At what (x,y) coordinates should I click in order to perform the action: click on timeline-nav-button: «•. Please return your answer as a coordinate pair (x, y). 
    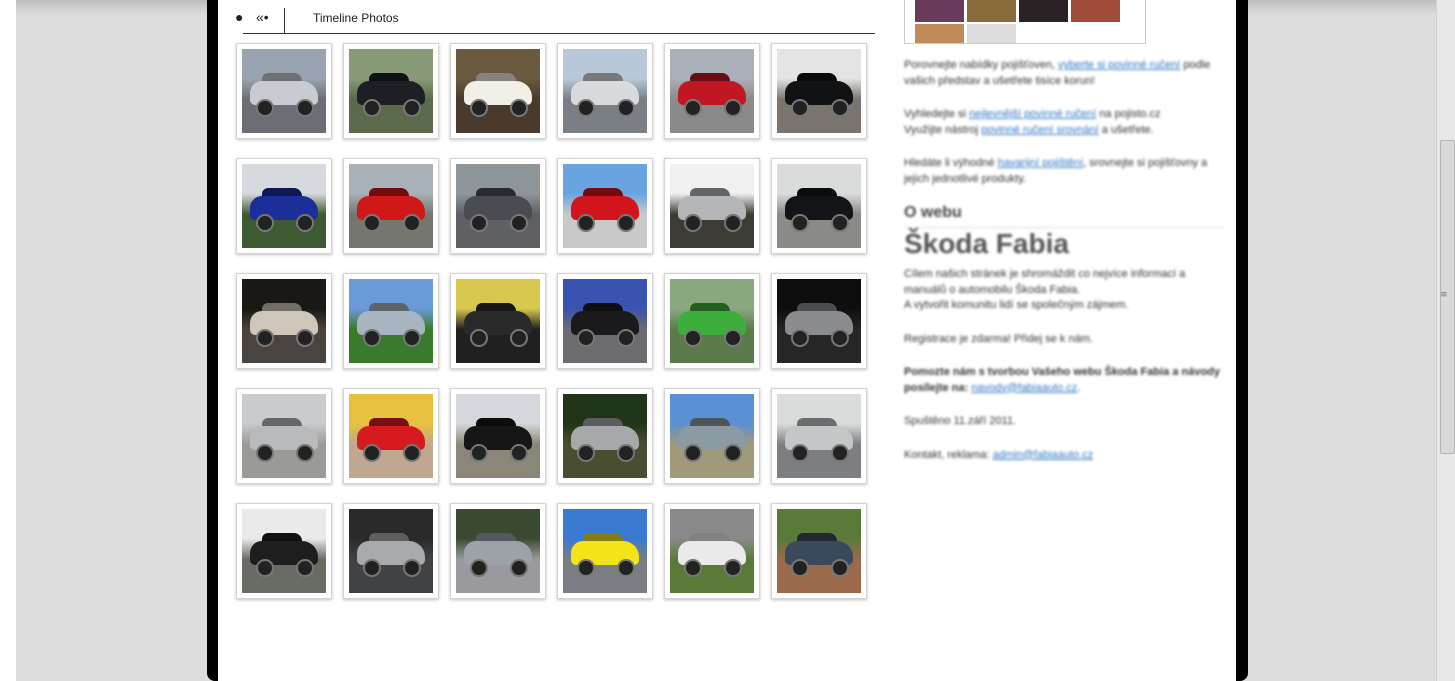
    Looking at the image, I should click on (270, 20).